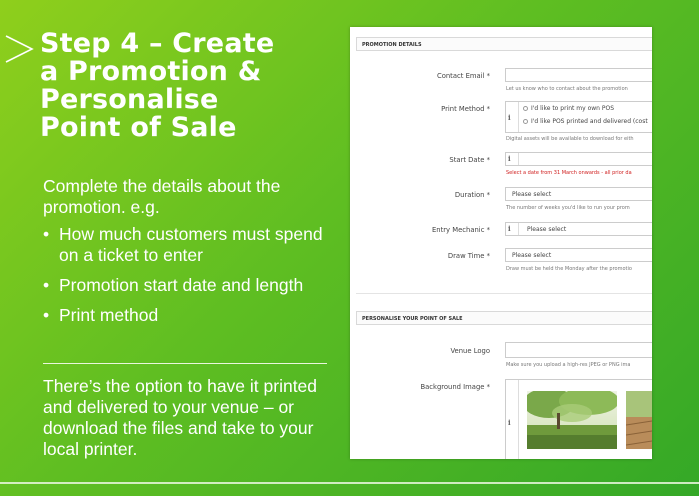 This screenshot has height=496, width=699. Describe the element at coordinates (589, 121) in the screenshot. I see `radio-print-delivered-label: I'd like POS printed and delivered (cost` at that location.